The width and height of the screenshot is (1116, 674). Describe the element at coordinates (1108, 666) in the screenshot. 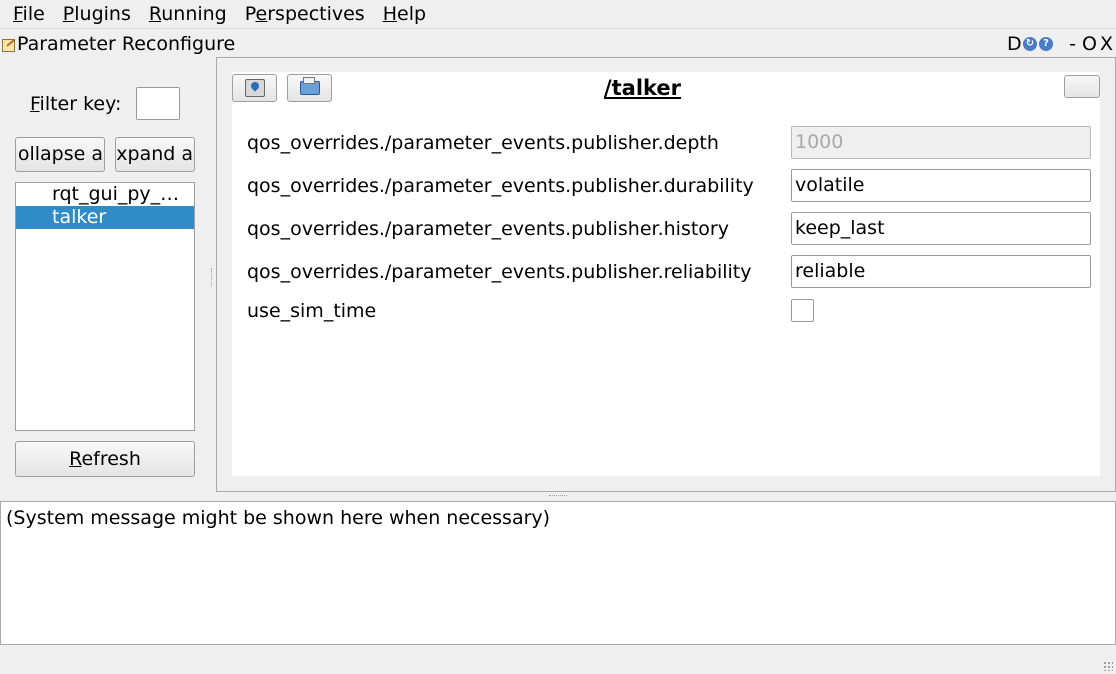

I see `resize-grip-icon` at that location.